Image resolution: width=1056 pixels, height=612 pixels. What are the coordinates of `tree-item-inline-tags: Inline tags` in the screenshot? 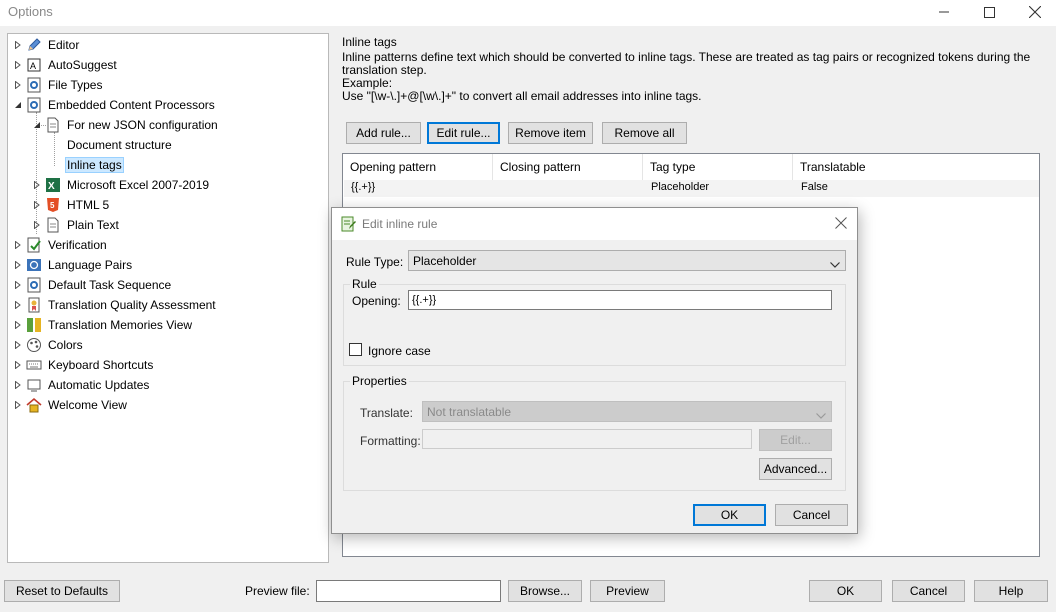 It's located at (94, 165).